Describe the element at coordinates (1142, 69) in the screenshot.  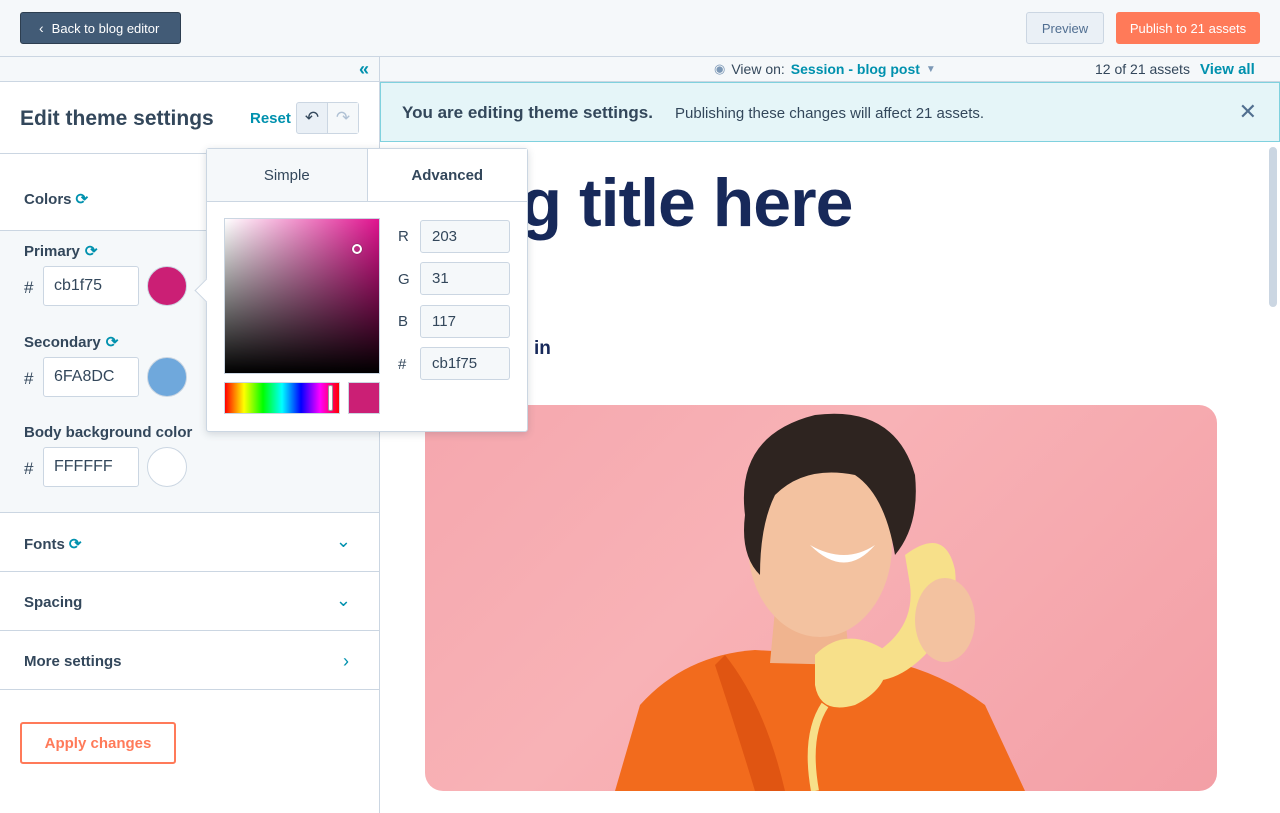
I see `asset-count: 12 of 21 assets` at that location.